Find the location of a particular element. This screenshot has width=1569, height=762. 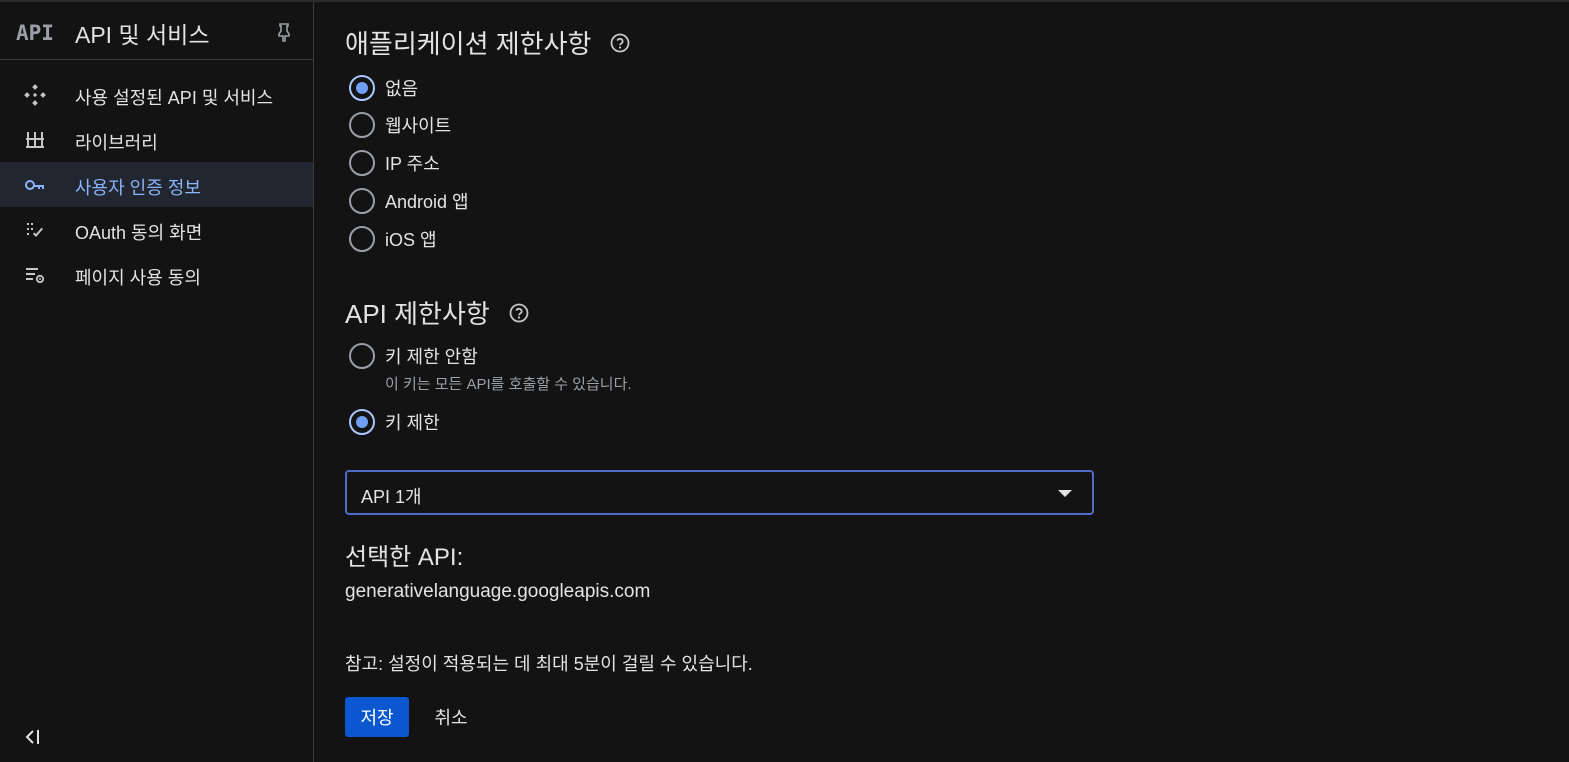

selected-api-title: 선택한 API: is located at coordinates (404, 557).